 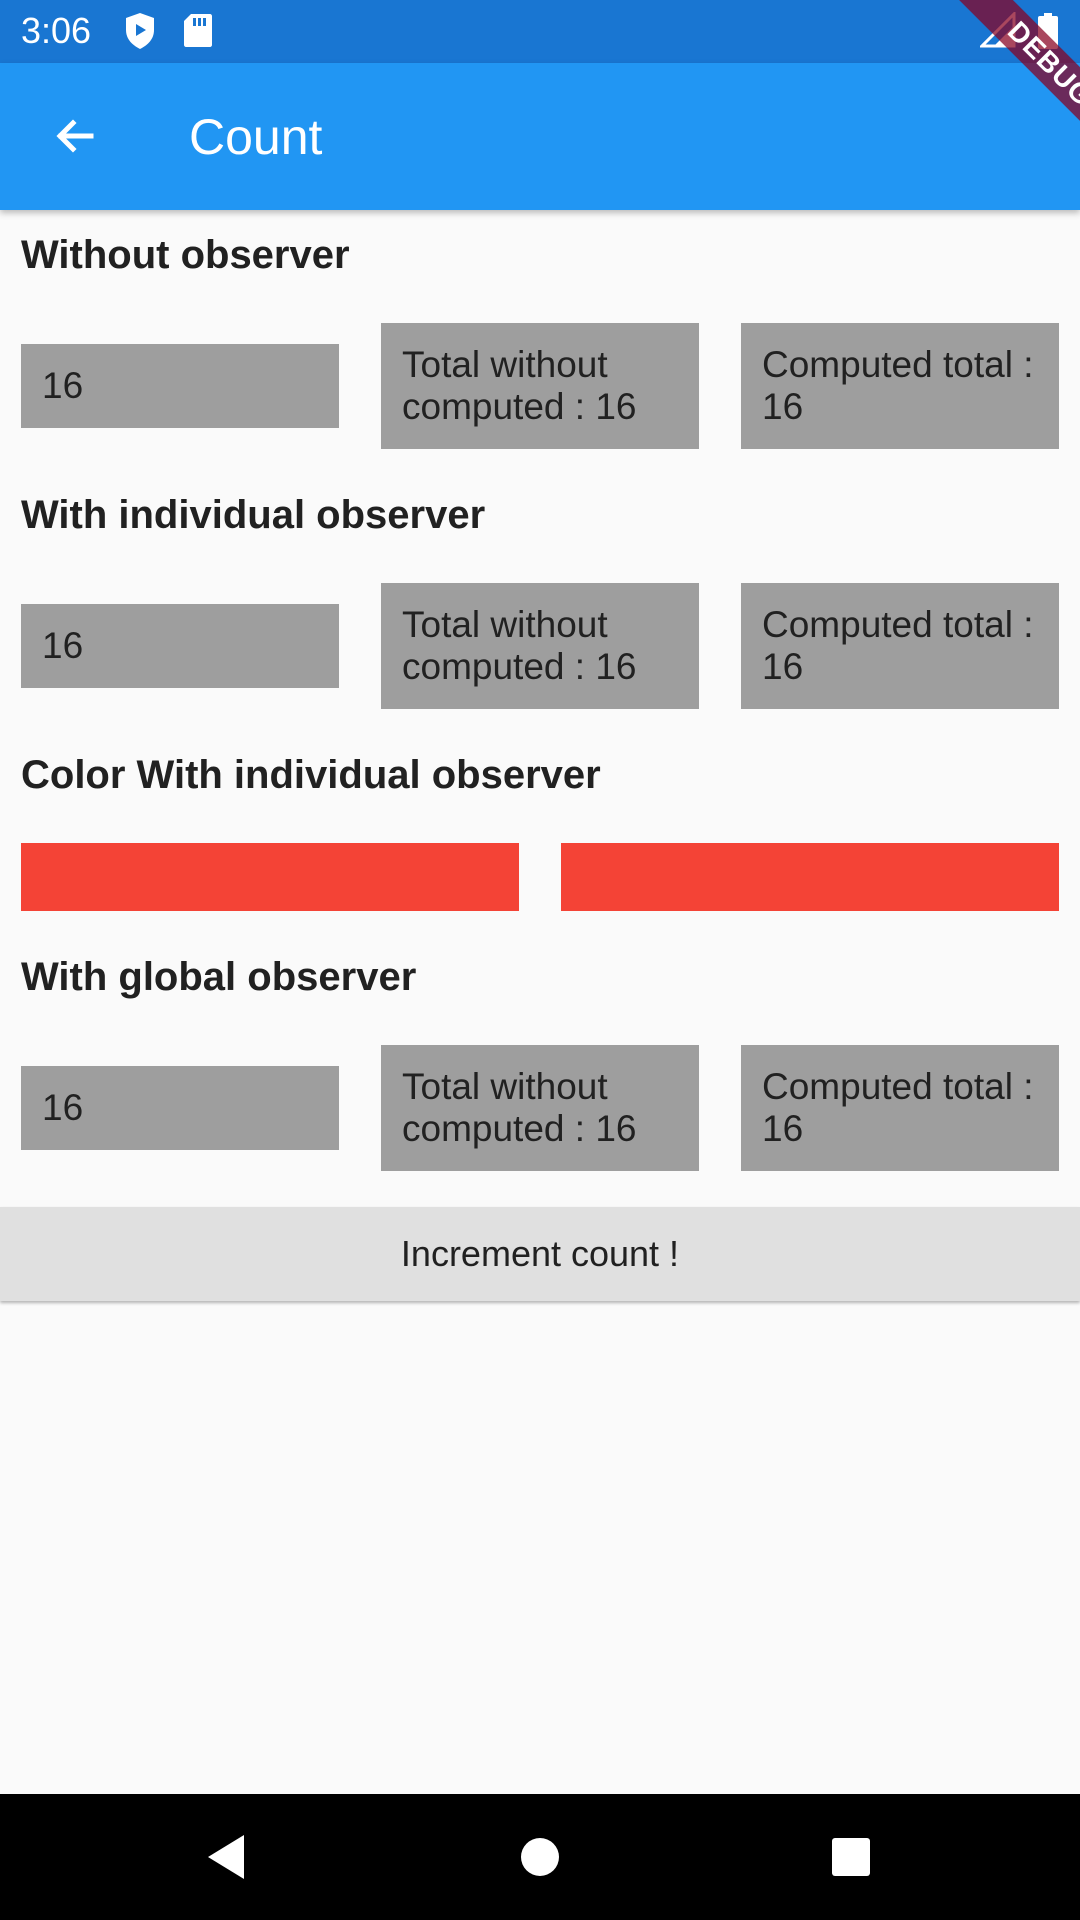 What do you see at coordinates (253, 515) in the screenshot?
I see `section-title-individual-observer: With individual observer` at bounding box center [253, 515].